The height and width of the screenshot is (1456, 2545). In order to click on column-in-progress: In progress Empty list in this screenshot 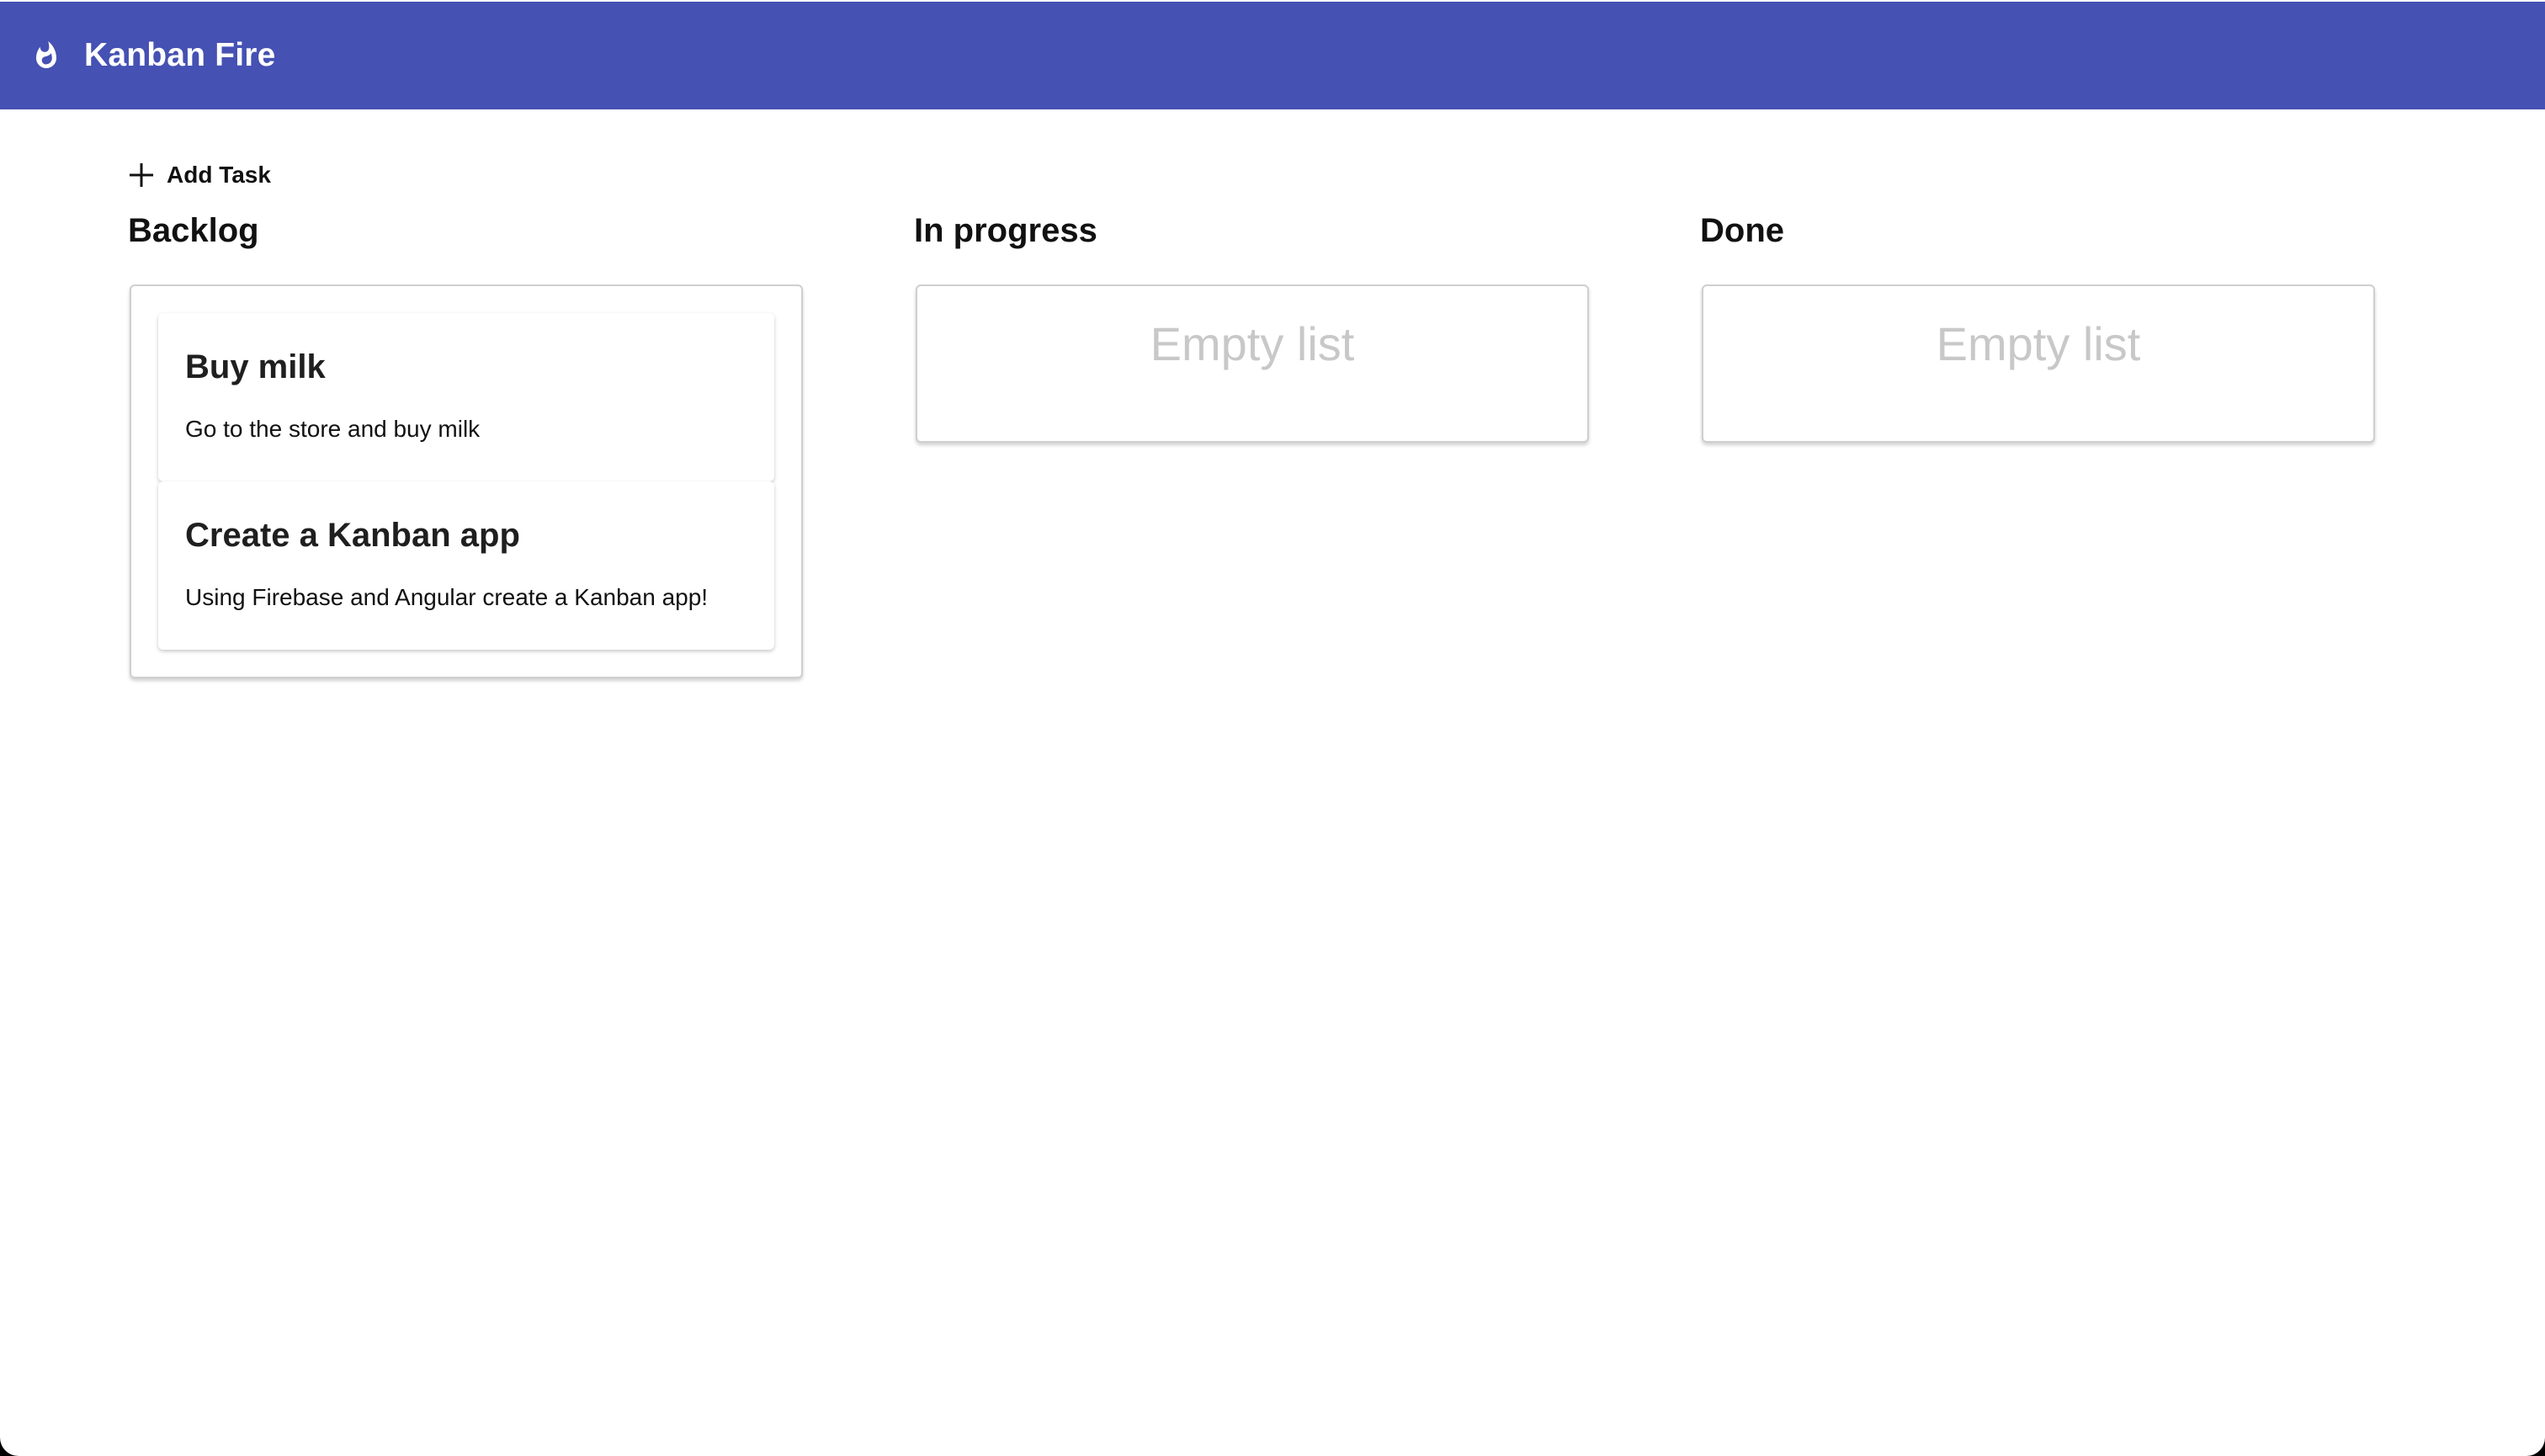, I will do `click(1251, 325)`.